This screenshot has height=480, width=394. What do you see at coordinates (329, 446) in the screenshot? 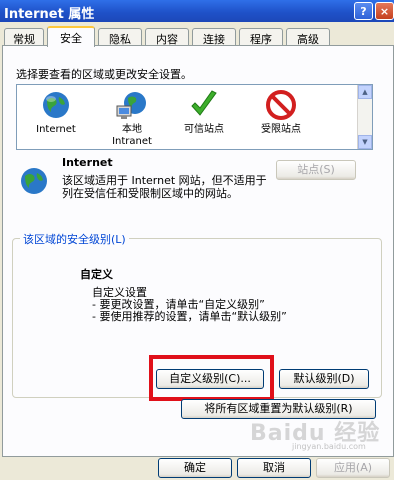
I see `watermark-url: jingyan.baidu.com` at bounding box center [329, 446].